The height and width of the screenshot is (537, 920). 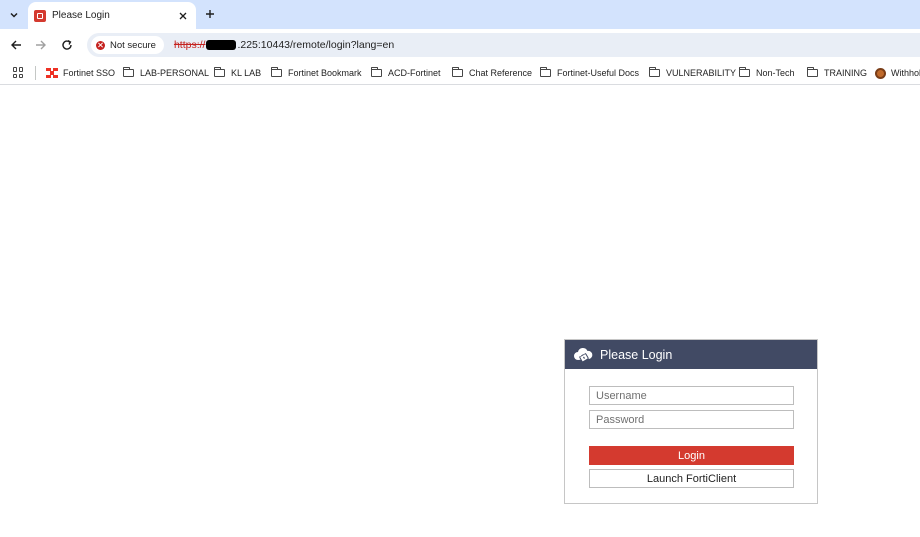 I want to click on chevron-down-icon, so click(x=14, y=15).